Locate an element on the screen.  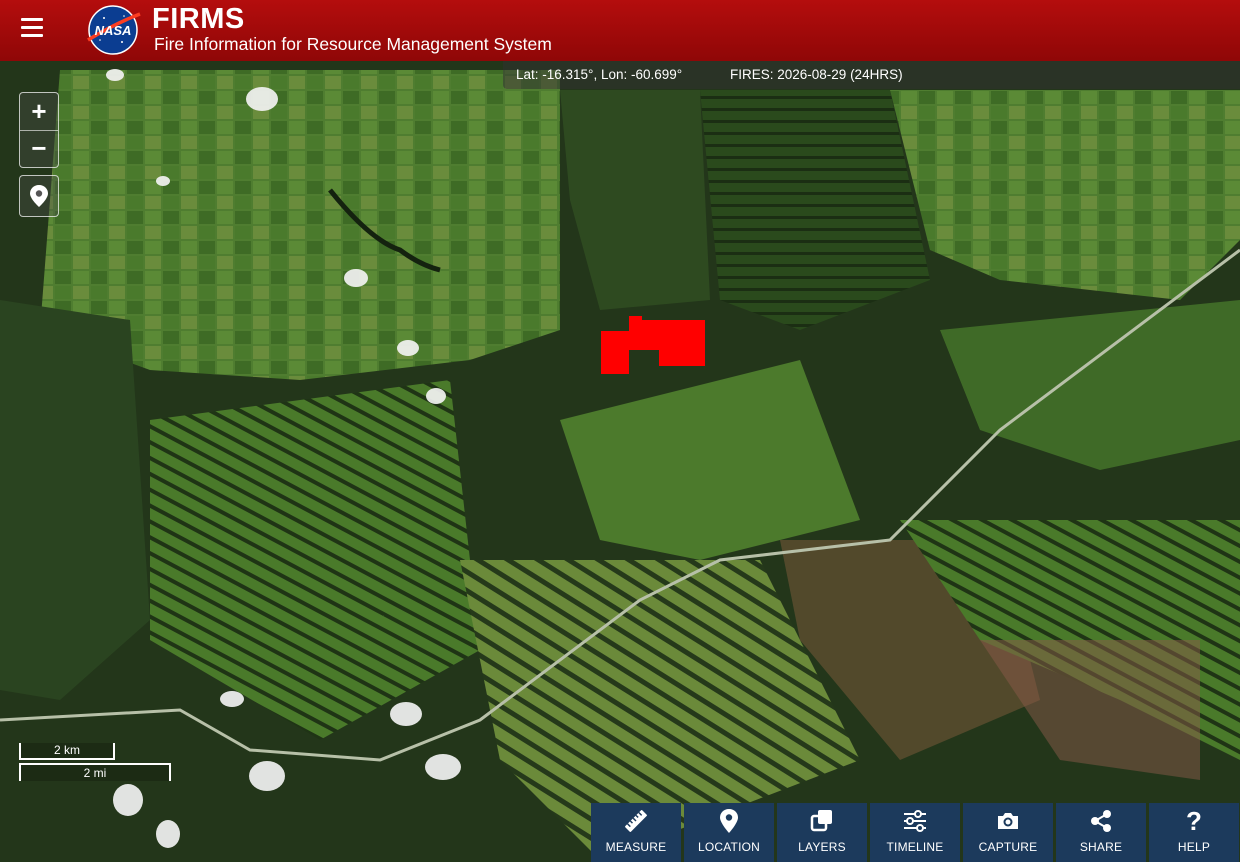
scale-bar-km: 2 km is located at coordinates (67, 751).